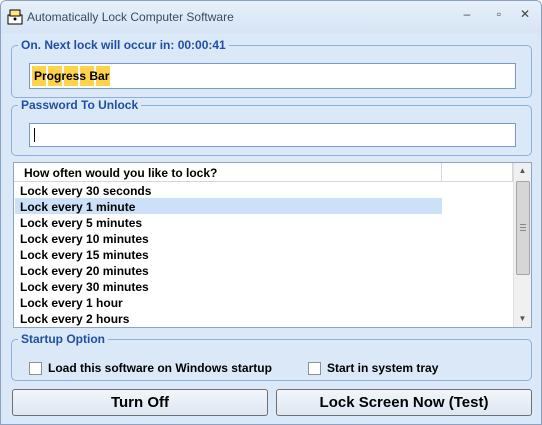  I want to click on load-on-startup-checkbox, so click(35, 368).